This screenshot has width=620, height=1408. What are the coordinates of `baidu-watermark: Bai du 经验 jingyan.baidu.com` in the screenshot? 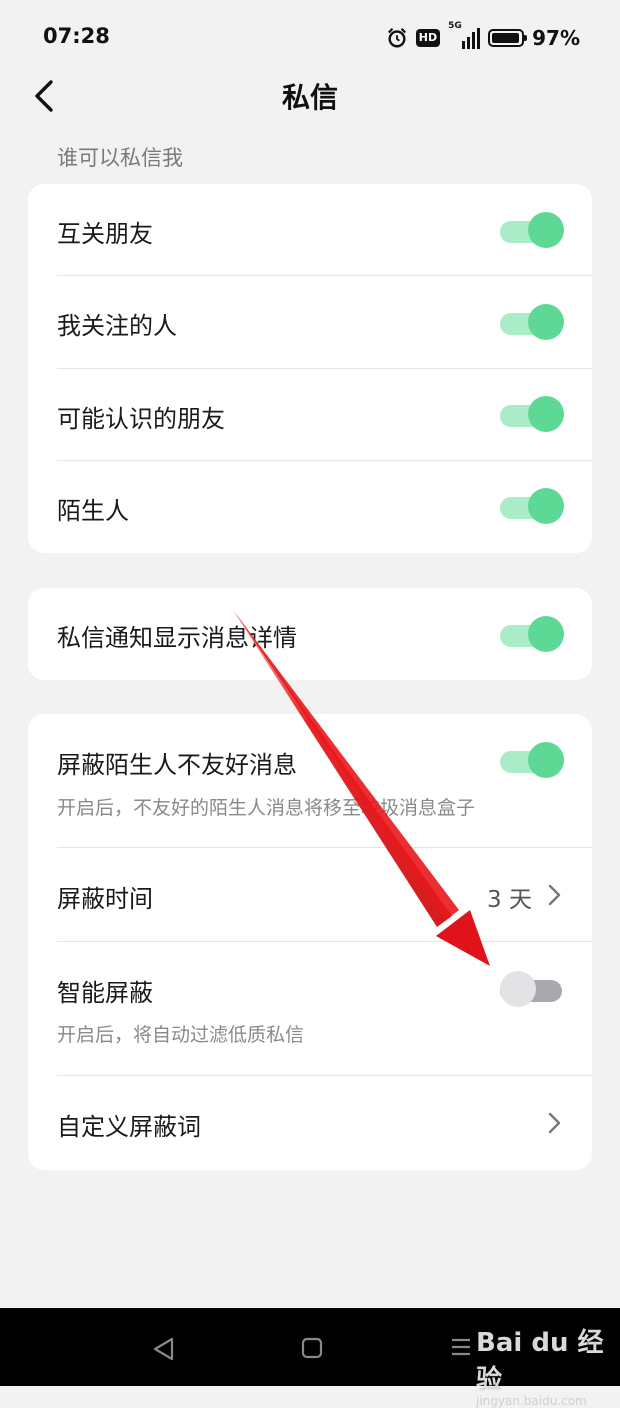 It's located at (548, 1365).